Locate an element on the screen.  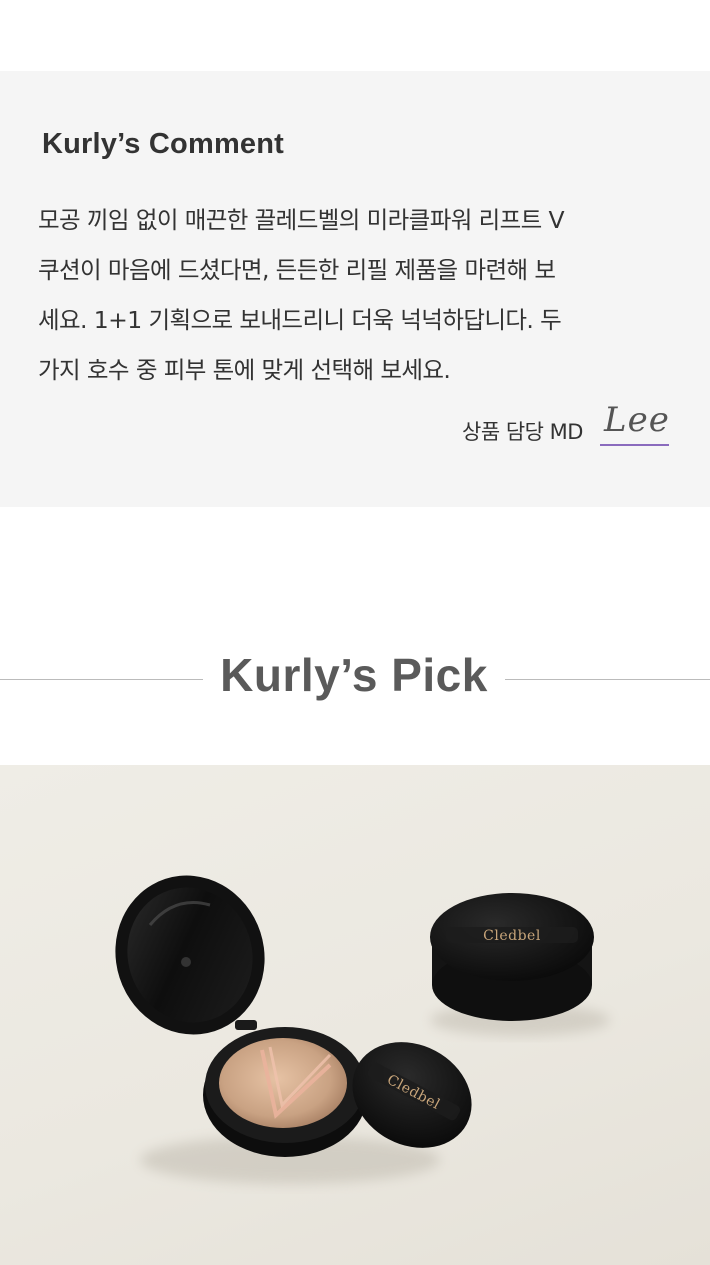
md-signature: Lee is located at coordinates (637, 420).